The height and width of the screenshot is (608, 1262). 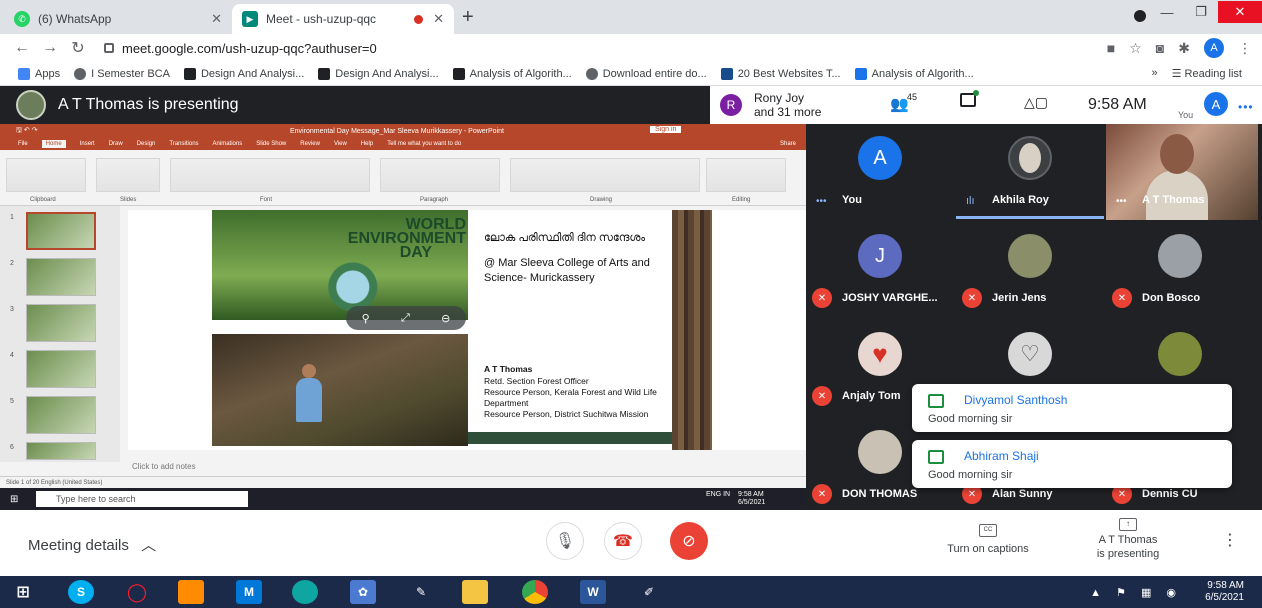 I want to click on menu-icon: ⋮, so click(x=1245, y=48).